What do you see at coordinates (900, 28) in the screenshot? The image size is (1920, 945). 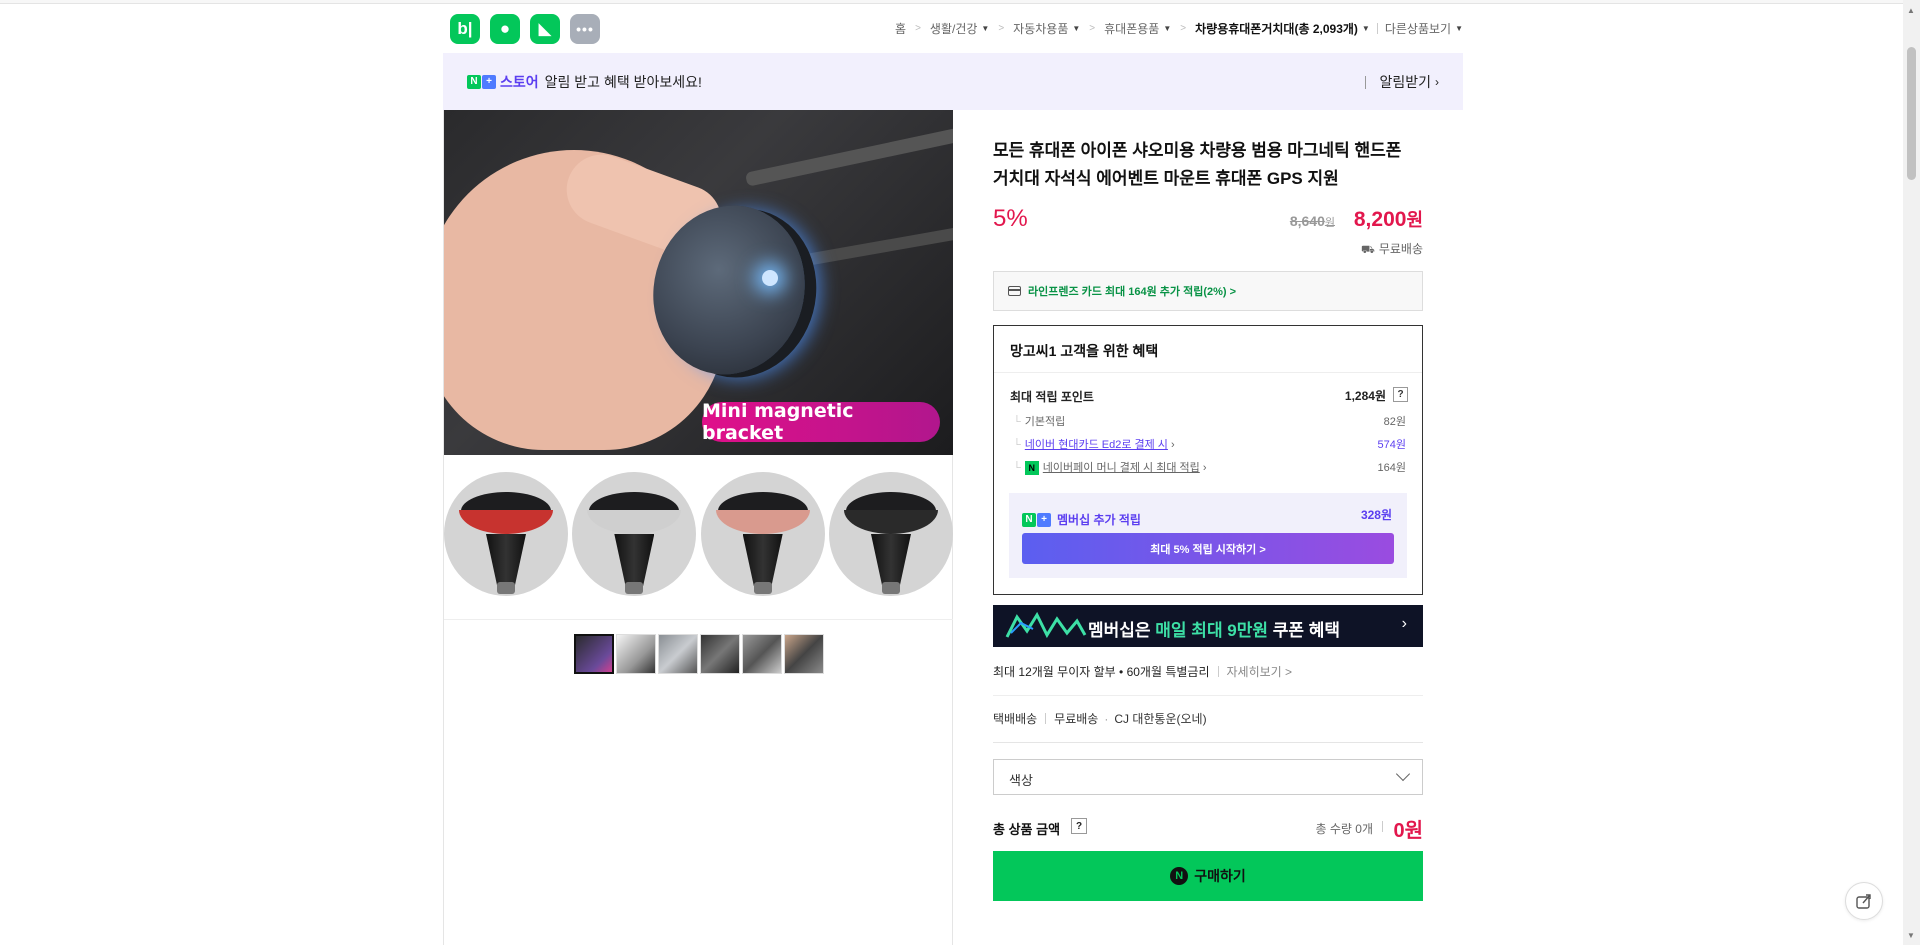 I see `breadcrumb-home: 홈` at bounding box center [900, 28].